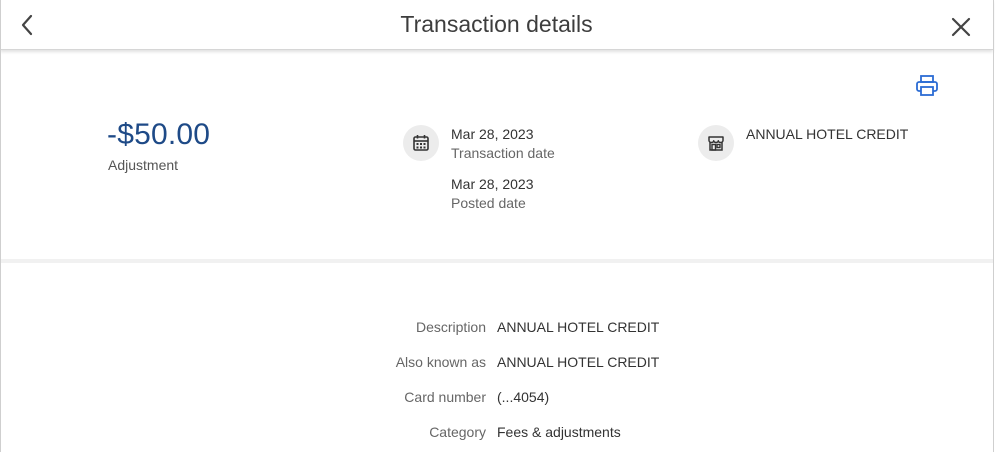 The image size is (995, 452). I want to click on close-button, so click(961, 27).